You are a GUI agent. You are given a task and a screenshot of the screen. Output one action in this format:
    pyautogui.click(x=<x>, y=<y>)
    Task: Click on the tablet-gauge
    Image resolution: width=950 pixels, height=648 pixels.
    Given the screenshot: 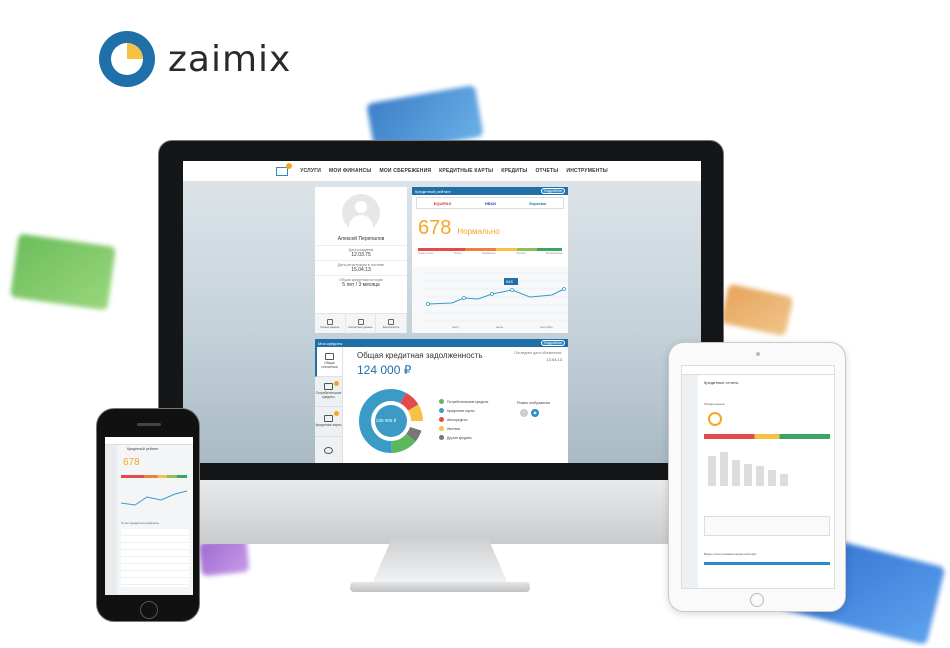 What is the action you would take?
    pyautogui.click(x=715, y=419)
    